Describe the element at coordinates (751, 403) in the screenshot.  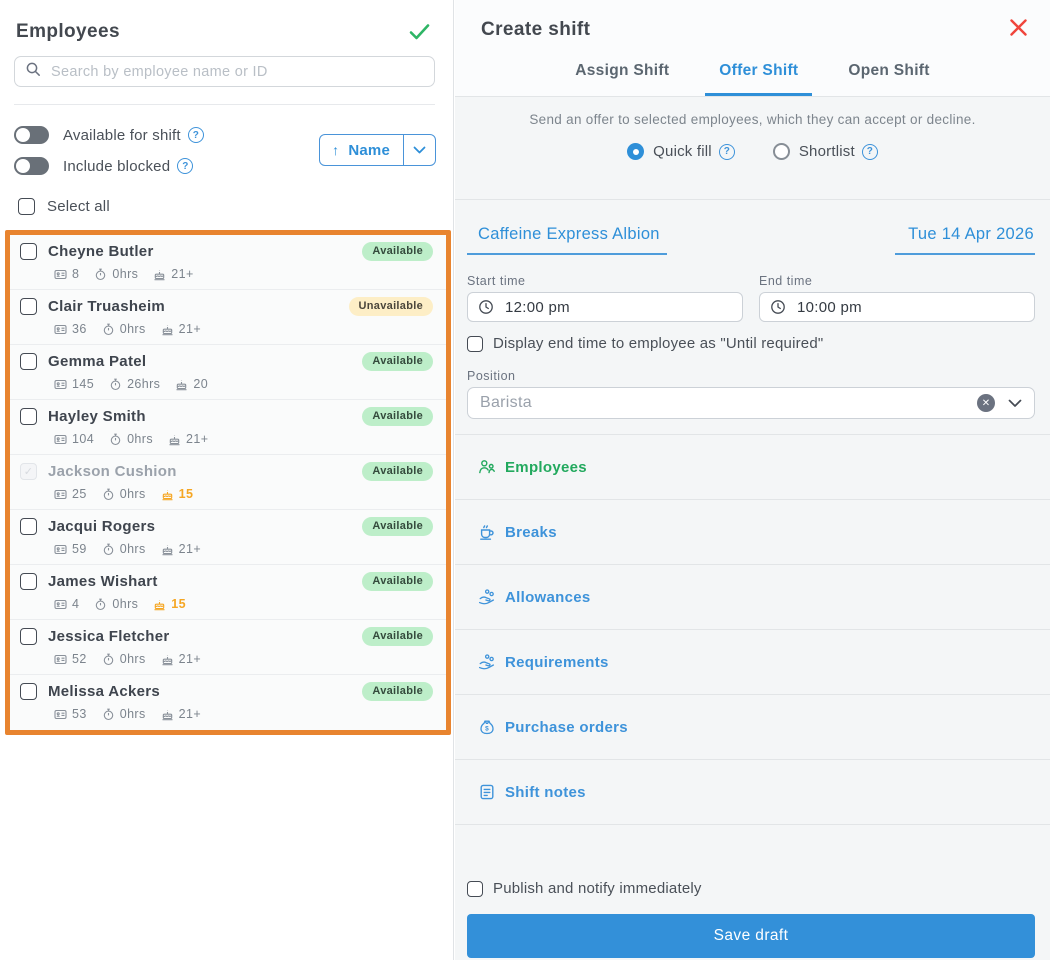
I see `position-select: Barista ✕` at that location.